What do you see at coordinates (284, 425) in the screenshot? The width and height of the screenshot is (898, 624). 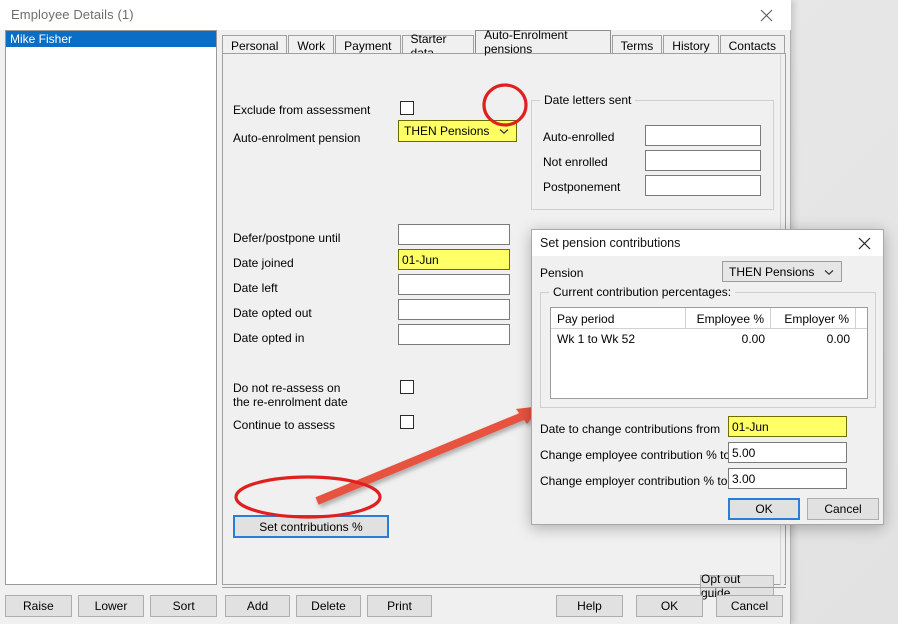 I see `continue-to-assess-label: Continue to assess` at bounding box center [284, 425].